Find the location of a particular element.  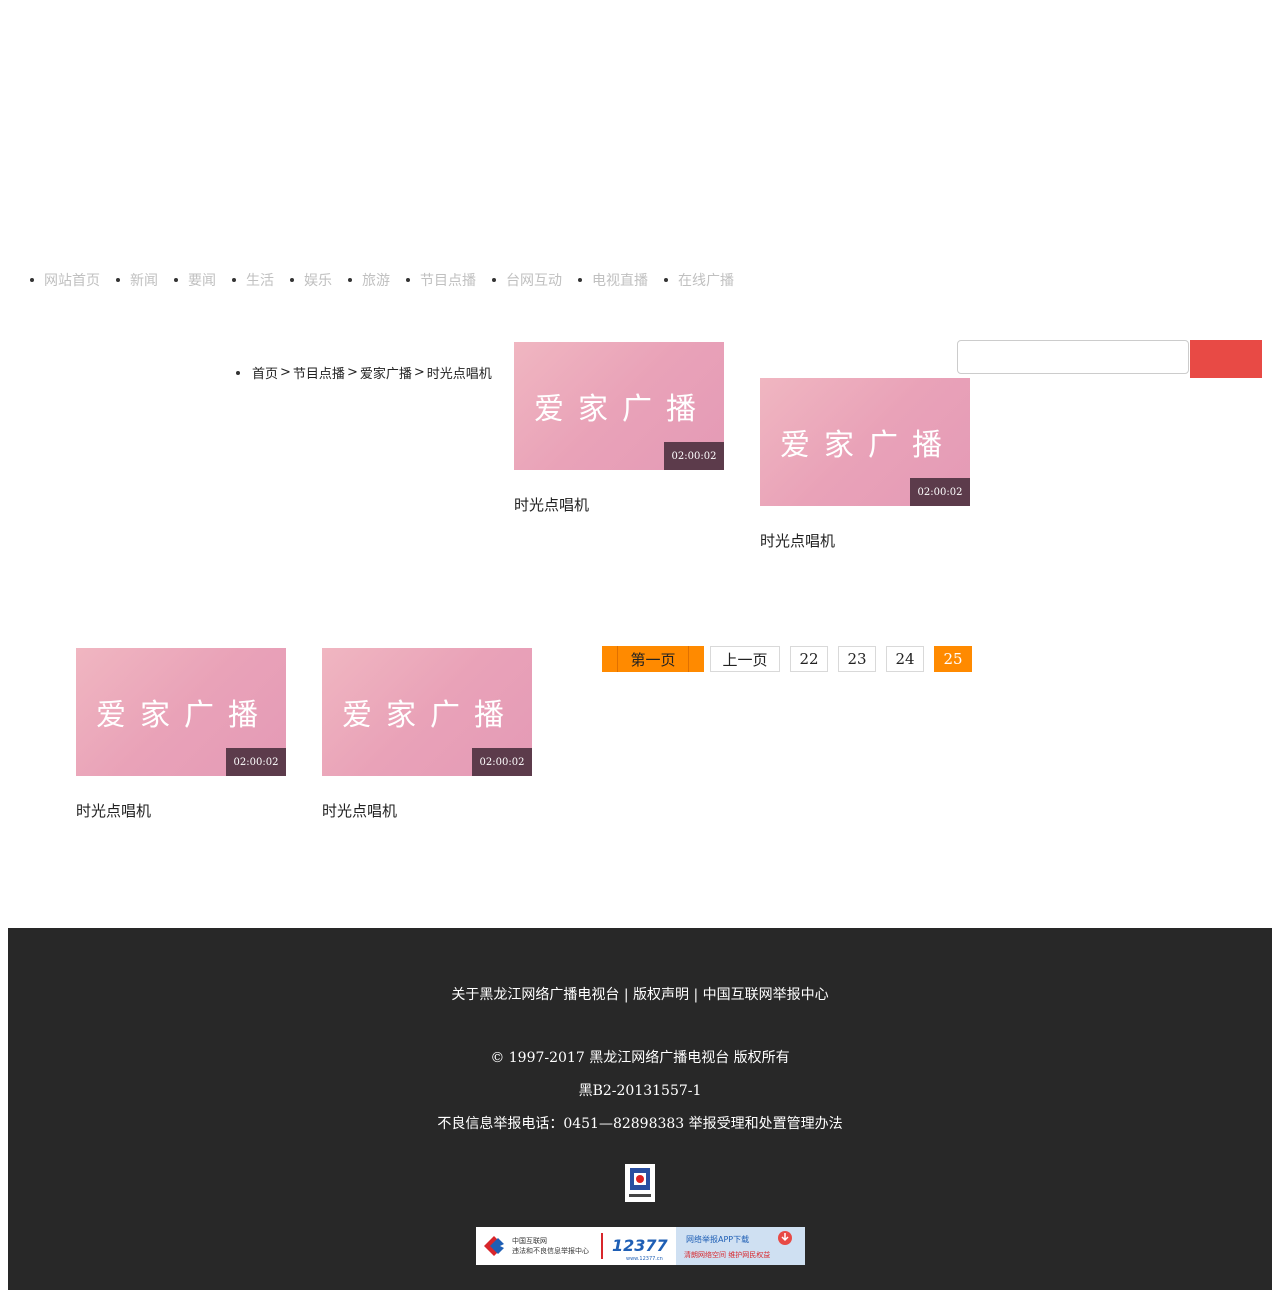

page-link-23: 23 is located at coordinates (857, 659).